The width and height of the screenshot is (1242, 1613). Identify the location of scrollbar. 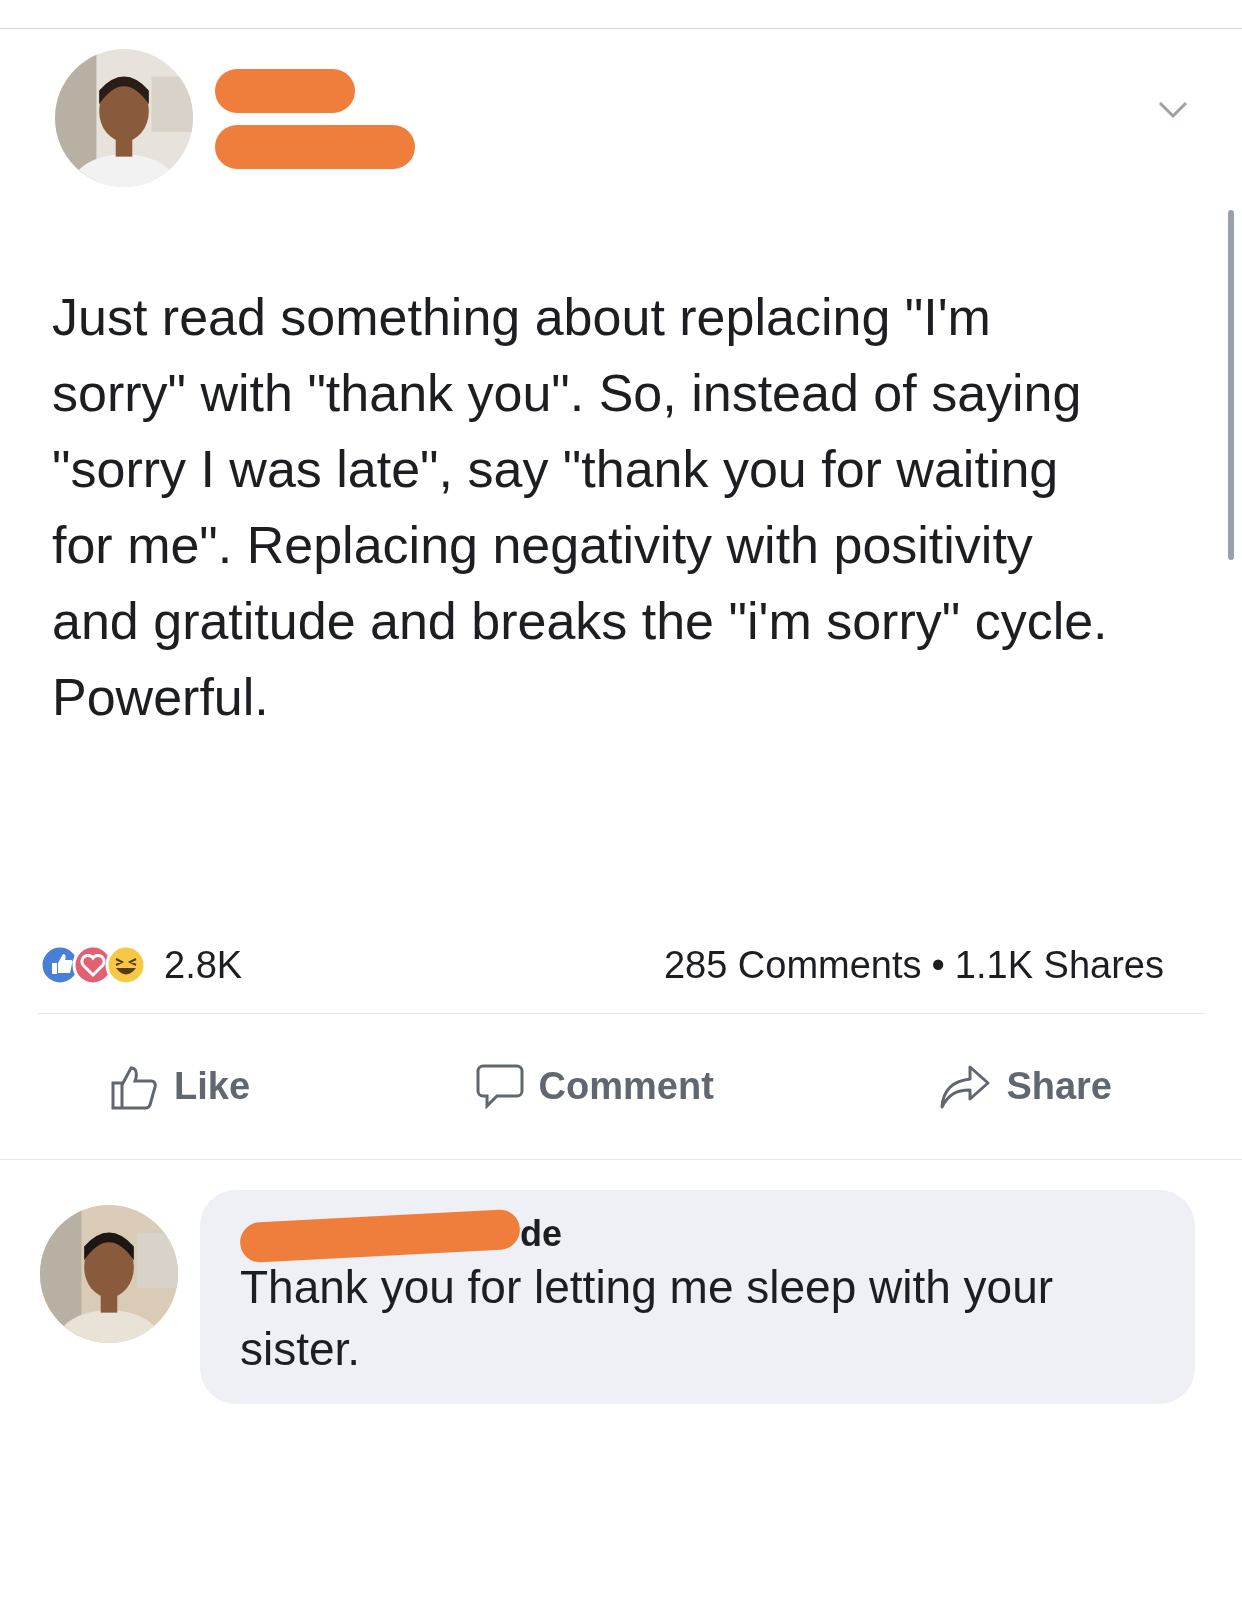
(1231, 385).